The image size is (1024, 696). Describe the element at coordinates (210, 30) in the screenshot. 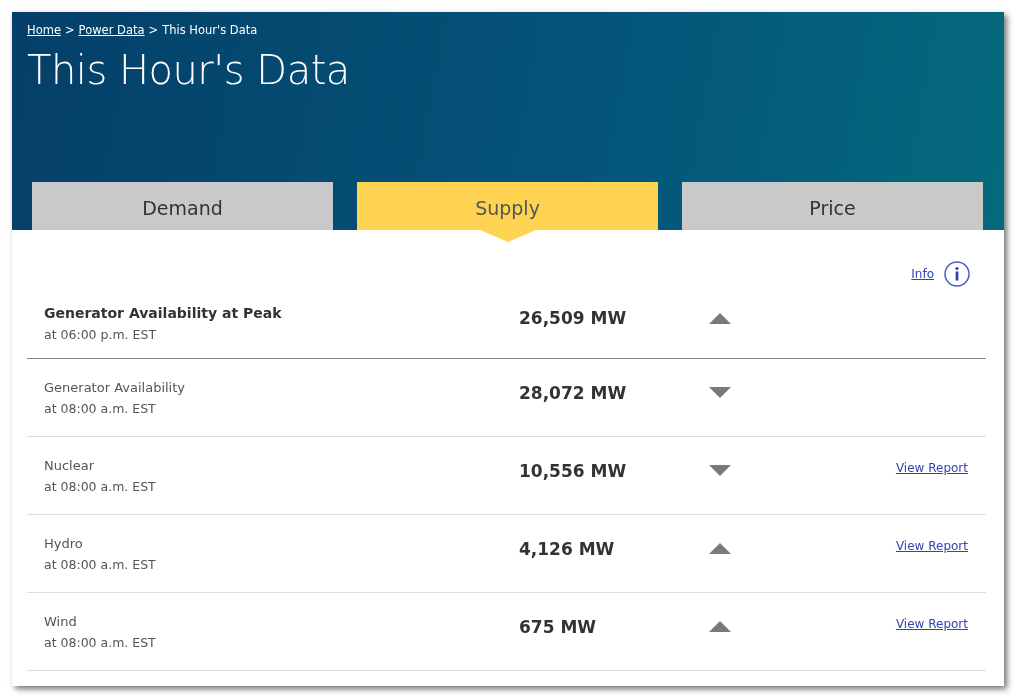

I see `breadcrumb-current: This Hour's Data` at that location.